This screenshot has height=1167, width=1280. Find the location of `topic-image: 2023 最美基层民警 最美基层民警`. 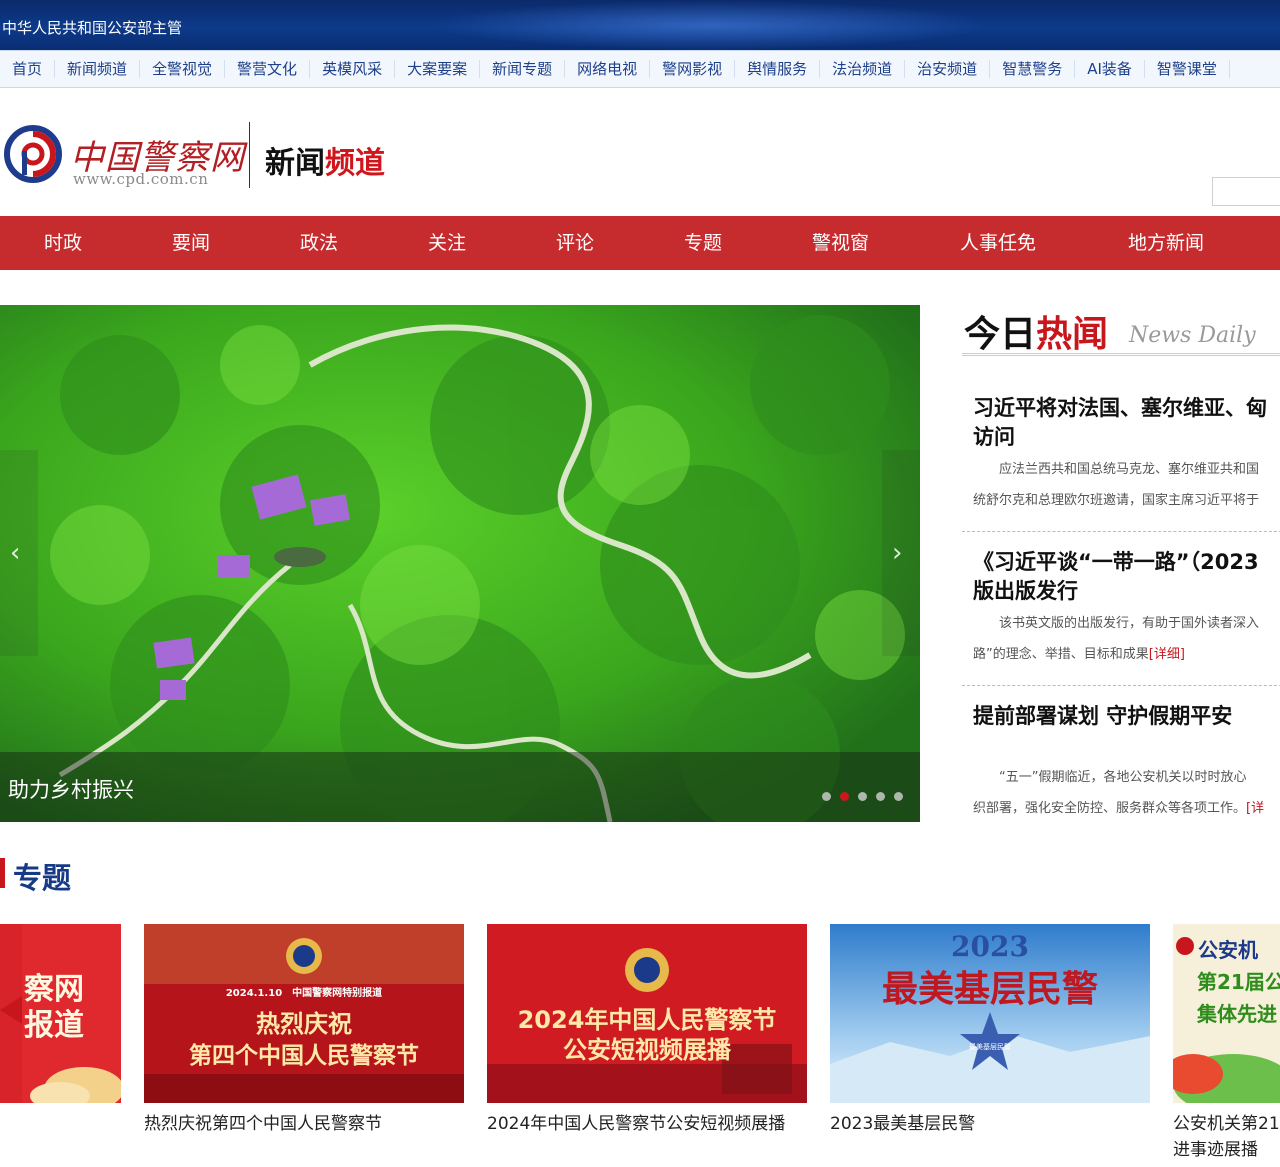

topic-image: 2023 最美基层民警 最美基层民警 is located at coordinates (990, 1013).